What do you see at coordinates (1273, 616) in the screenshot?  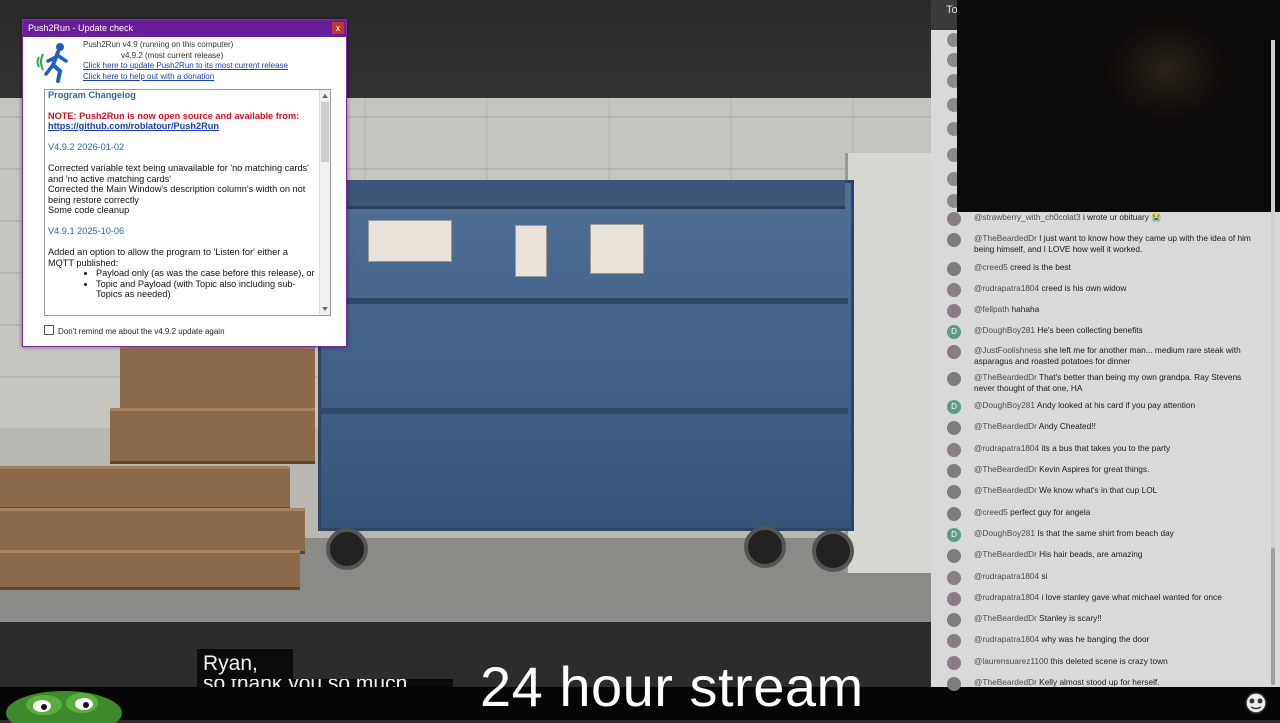 I see `chat-scrollbar-thumb` at bounding box center [1273, 616].